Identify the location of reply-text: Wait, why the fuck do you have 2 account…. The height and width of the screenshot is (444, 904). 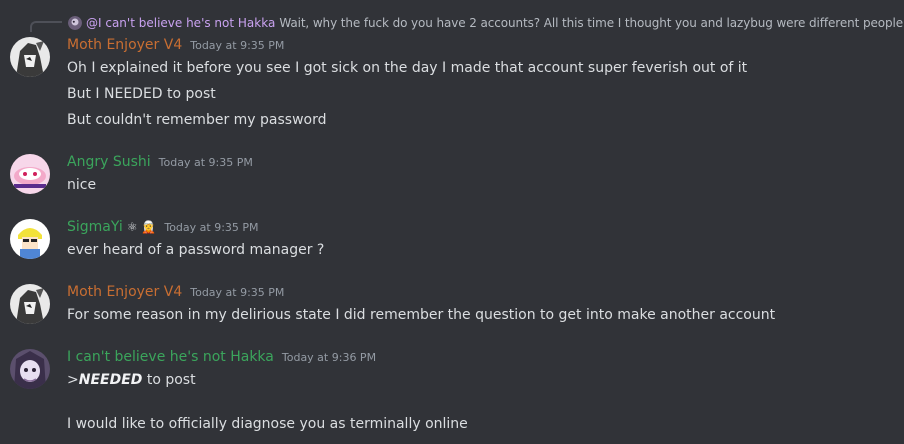
(591, 23).